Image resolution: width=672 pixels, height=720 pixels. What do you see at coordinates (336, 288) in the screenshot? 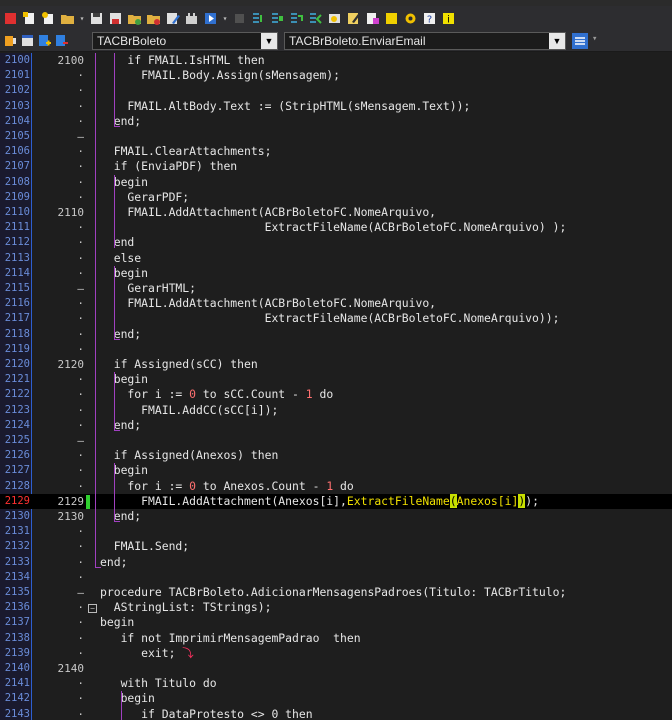
I see `code-line: 2115– GerarHTML;` at bounding box center [336, 288].